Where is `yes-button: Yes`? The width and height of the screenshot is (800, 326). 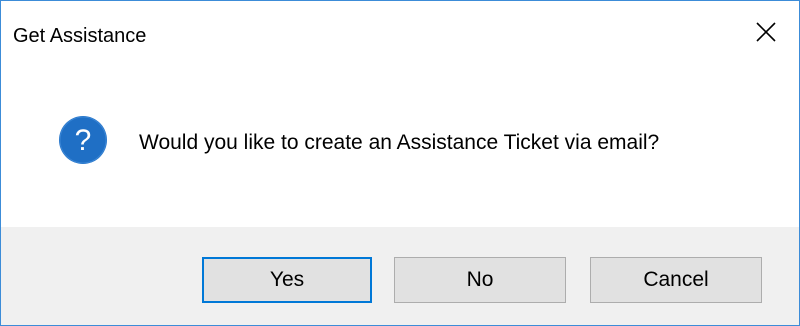
yes-button: Yes is located at coordinates (287, 280).